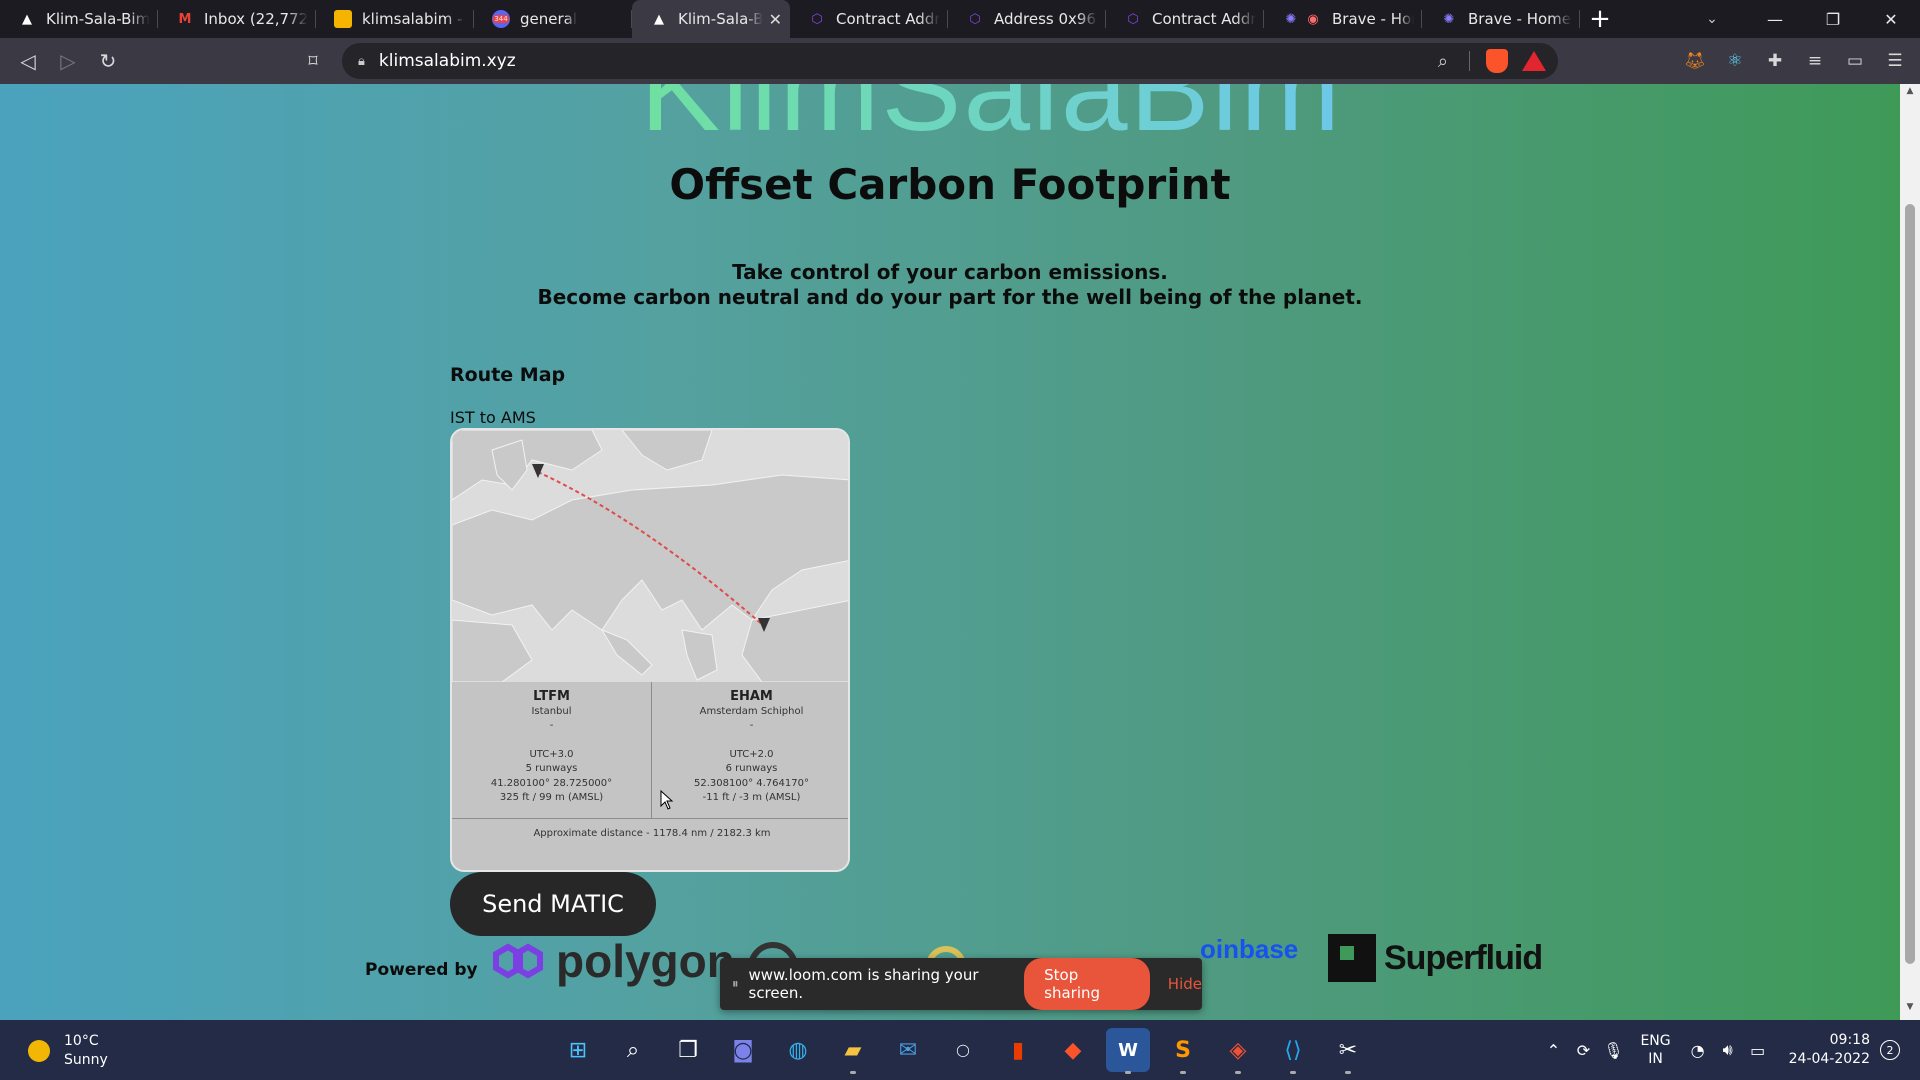  I want to click on destination-utc: UTC+2.0, so click(751, 754).